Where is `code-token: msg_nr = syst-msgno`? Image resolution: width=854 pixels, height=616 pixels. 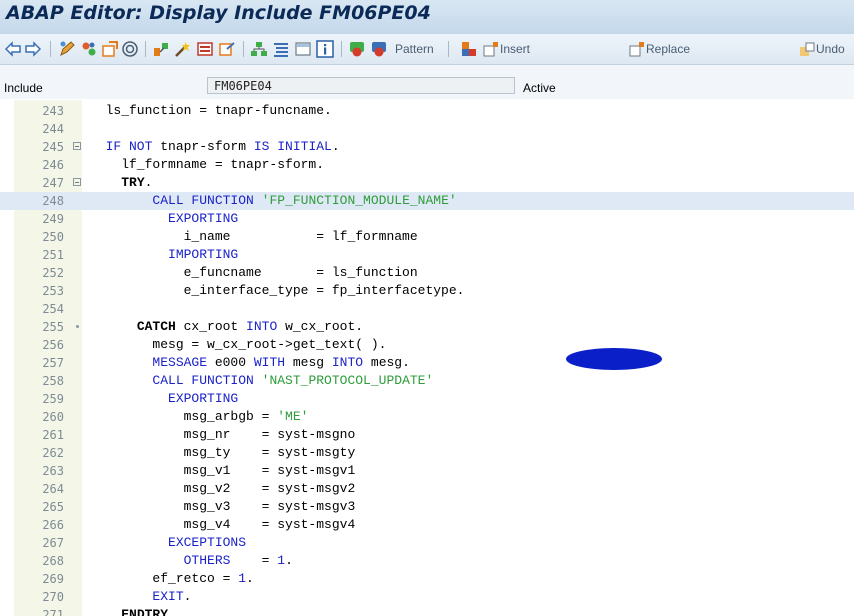
code-token: msg_nr = syst-msgno is located at coordinates (223, 434).